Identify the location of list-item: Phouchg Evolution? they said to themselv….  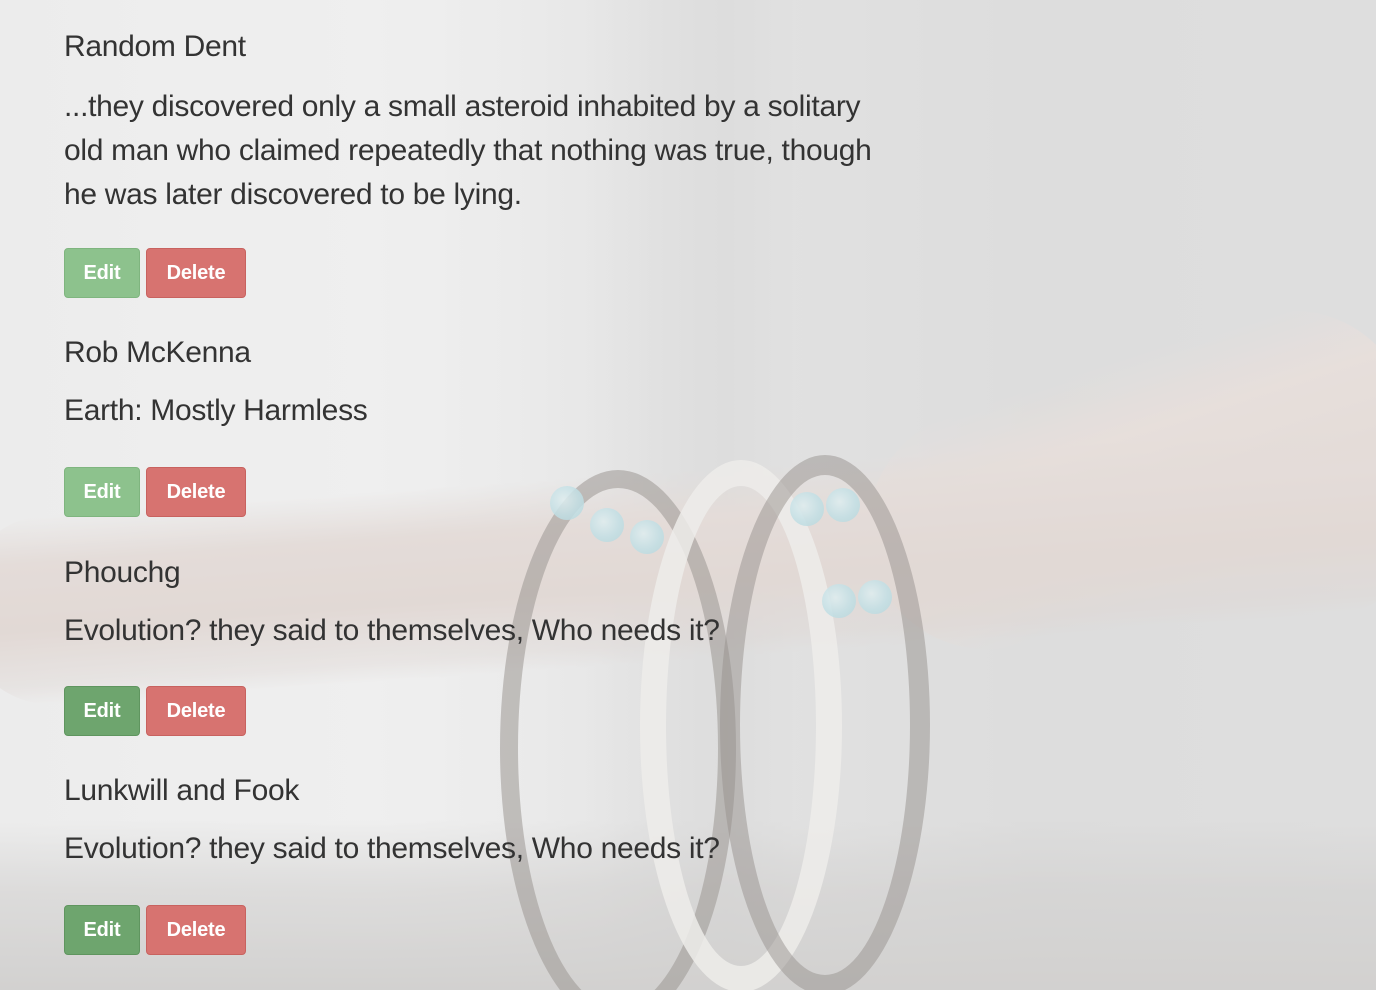
(484, 604).